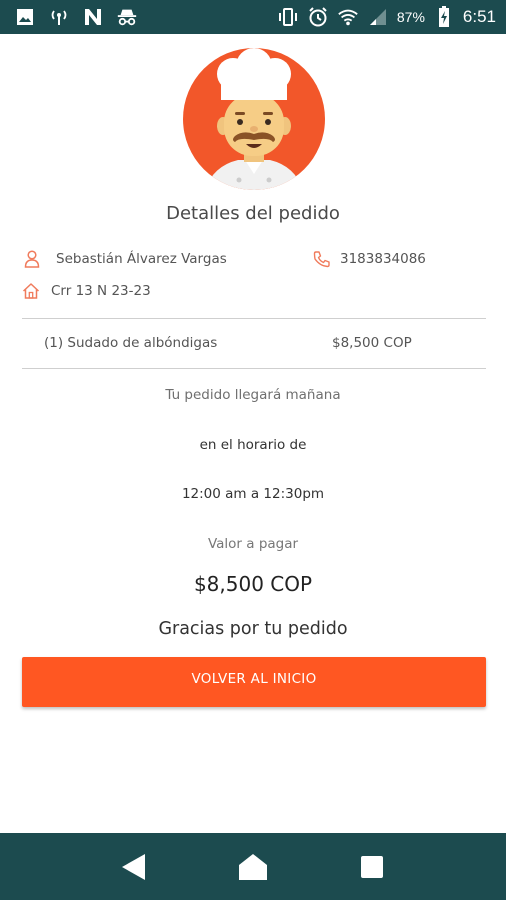 This screenshot has width=506, height=900. I want to click on status-time: 6:51, so click(479, 16).